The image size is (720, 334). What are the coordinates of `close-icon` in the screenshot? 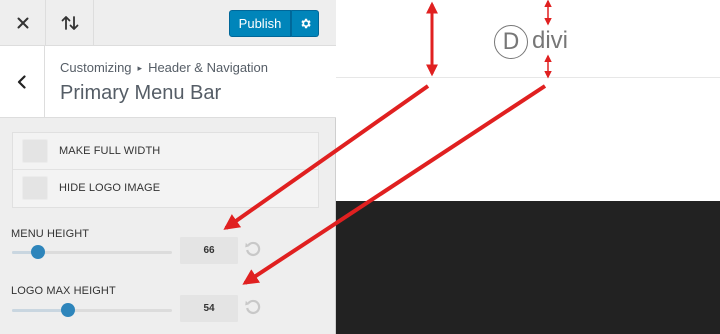 It's located at (22, 23).